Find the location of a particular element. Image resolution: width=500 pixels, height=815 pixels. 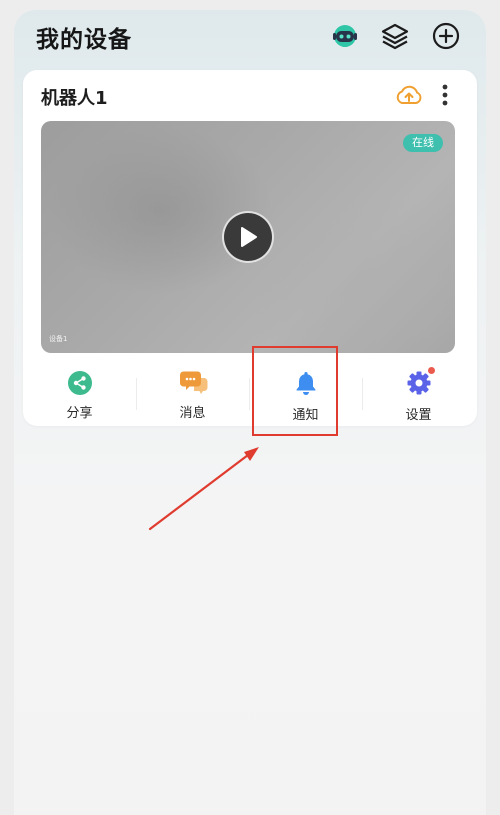

share-label: 分享 is located at coordinates (79, 413).